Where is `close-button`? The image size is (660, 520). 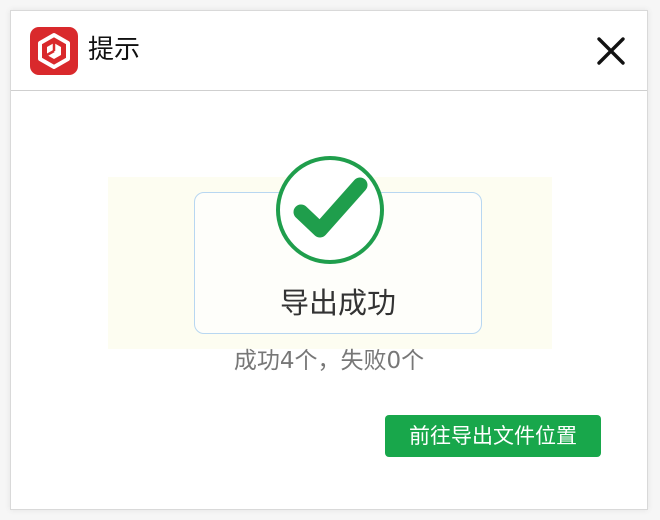 close-button is located at coordinates (611, 51).